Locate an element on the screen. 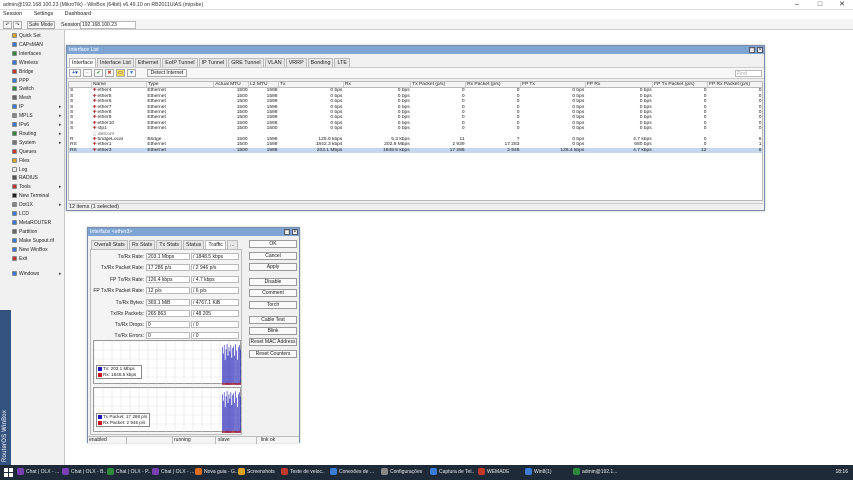  sidebar-item-icon is located at coordinates (14, 53).